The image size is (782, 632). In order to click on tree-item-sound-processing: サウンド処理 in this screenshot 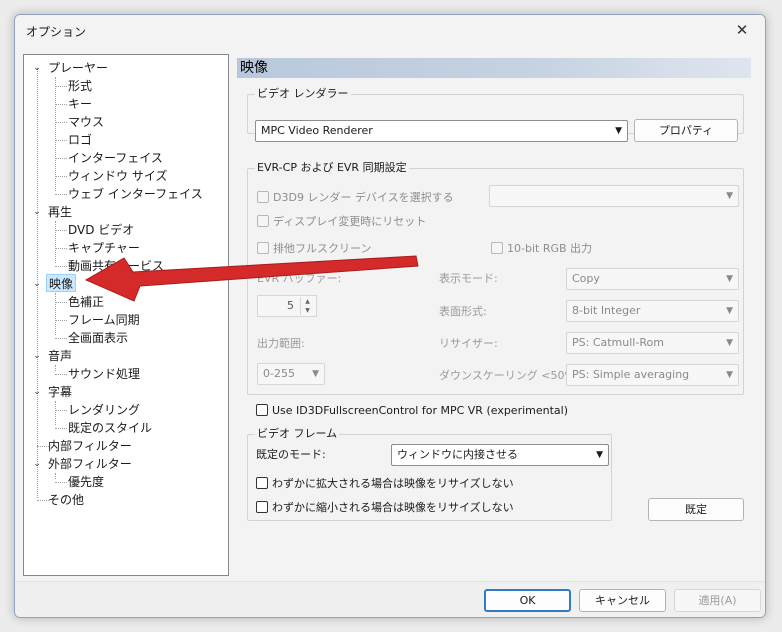, I will do `click(104, 374)`.